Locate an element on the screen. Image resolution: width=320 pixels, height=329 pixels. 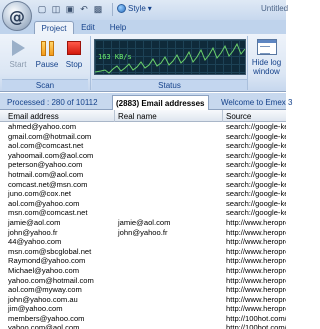
column-header-source: Source is located at coordinates (254, 116).